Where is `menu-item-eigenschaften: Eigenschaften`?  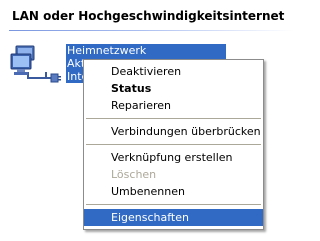 menu-item-eigenschaften: Eigenschaften is located at coordinates (173, 217).